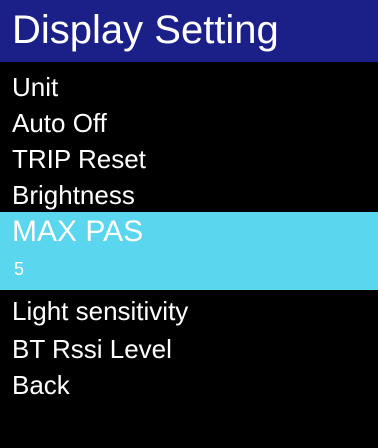 The height and width of the screenshot is (448, 378). What do you see at coordinates (92, 349) in the screenshot?
I see `menu-item-label: BT Rssi Level` at bounding box center [92, 349].